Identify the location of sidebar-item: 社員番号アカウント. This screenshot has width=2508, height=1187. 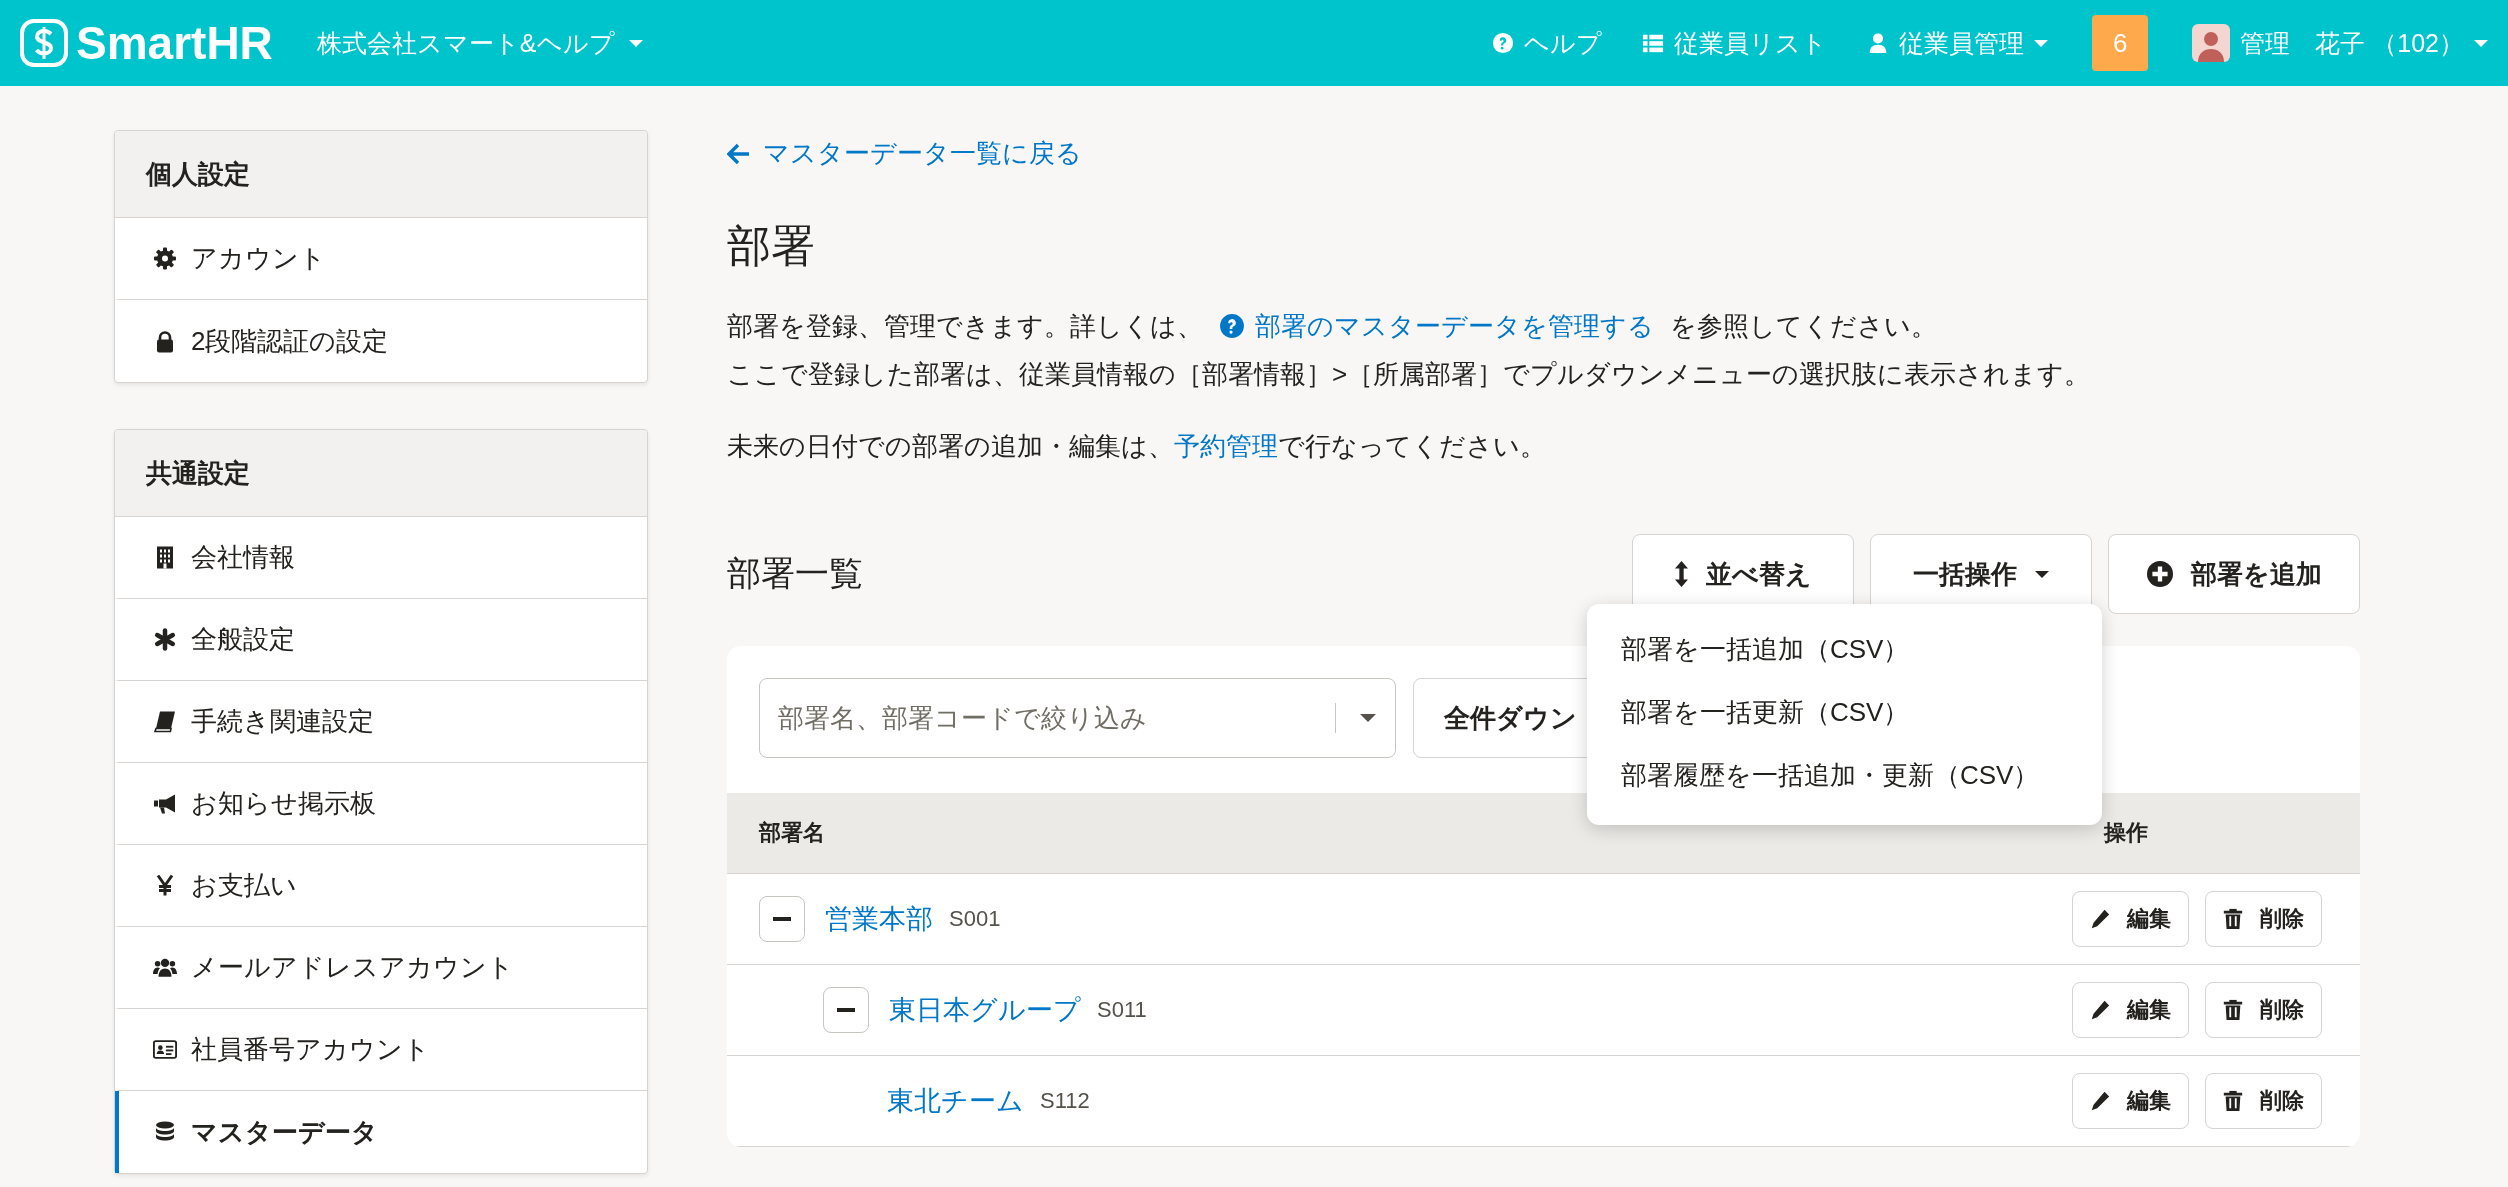
(381, 1050).